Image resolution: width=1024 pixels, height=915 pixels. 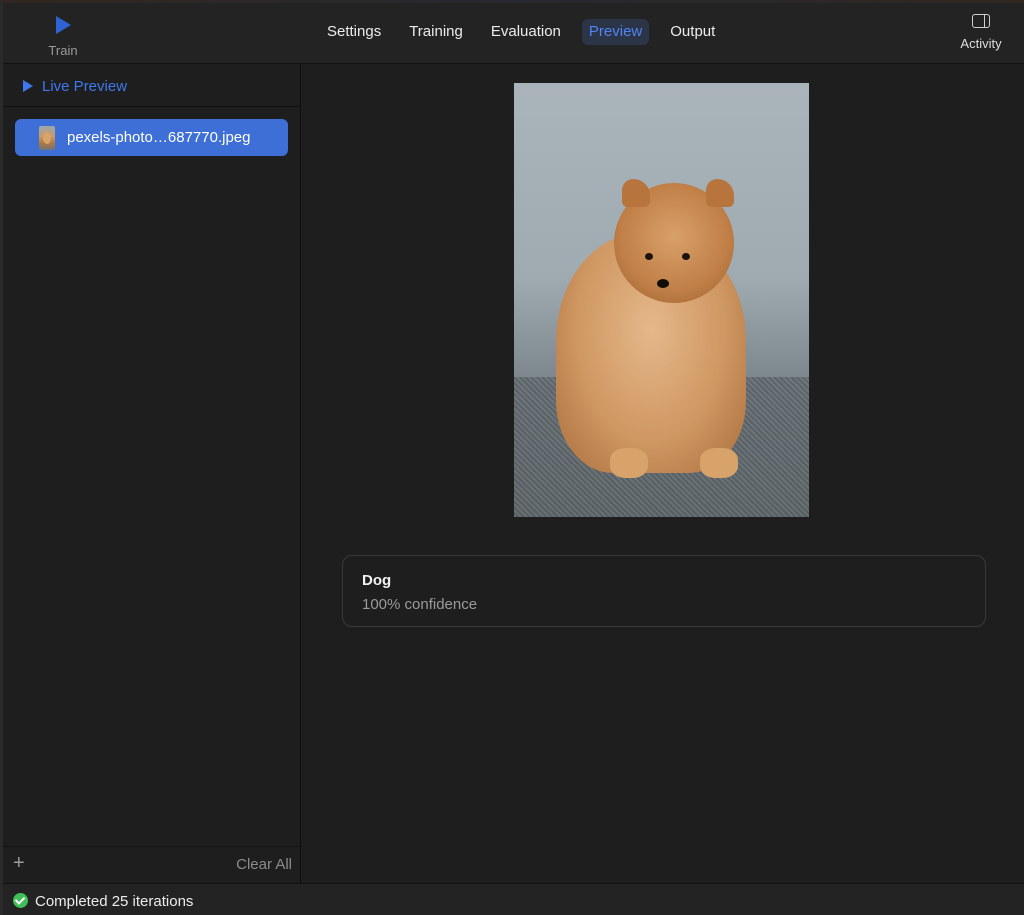 What do you see at coordinates (159, 137) in the screenshot?
I see `file-name: pexels-photo…687770.jpeg` at bounding box center [159, 137].